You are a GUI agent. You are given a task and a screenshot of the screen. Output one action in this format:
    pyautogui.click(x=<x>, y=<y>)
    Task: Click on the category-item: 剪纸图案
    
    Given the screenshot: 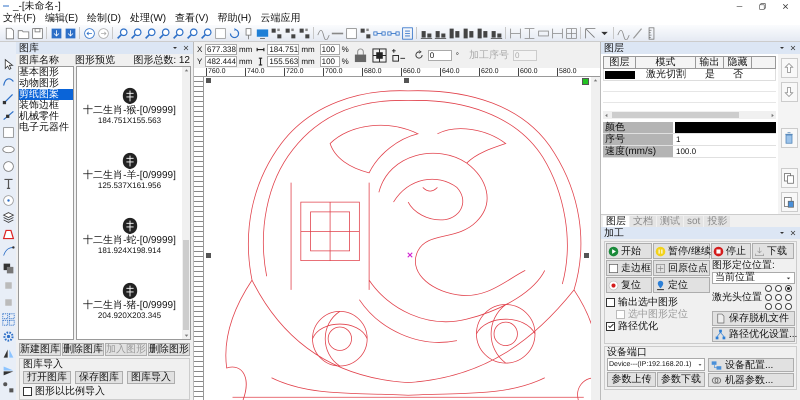 What is the action you would take?
    pyautogui.click(x=46, y=94)
    